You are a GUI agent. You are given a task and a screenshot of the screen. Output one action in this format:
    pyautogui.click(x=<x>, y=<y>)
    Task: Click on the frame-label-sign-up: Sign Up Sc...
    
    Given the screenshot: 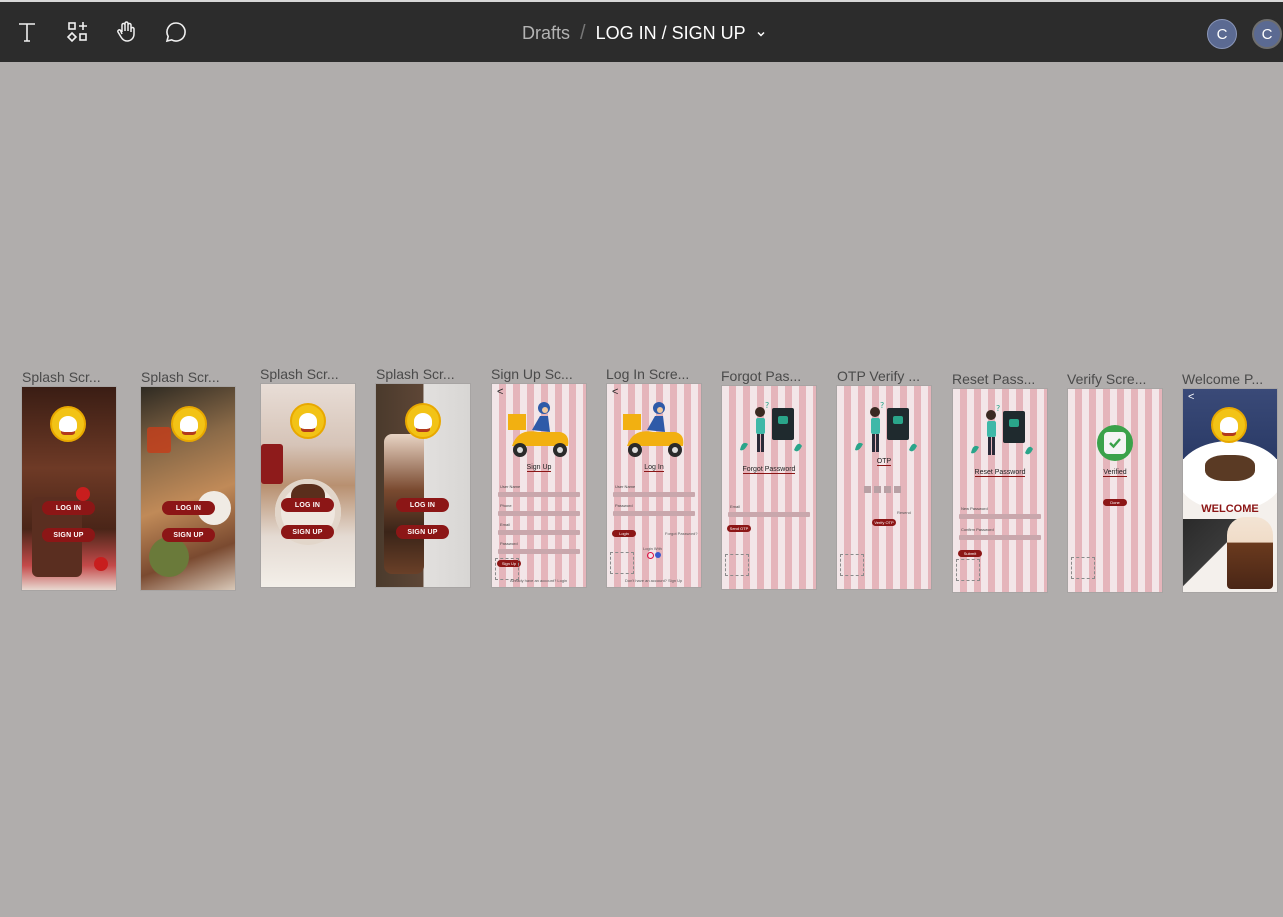 What is the action you would take?
    pyautogui.click(x=532, y=374)
    